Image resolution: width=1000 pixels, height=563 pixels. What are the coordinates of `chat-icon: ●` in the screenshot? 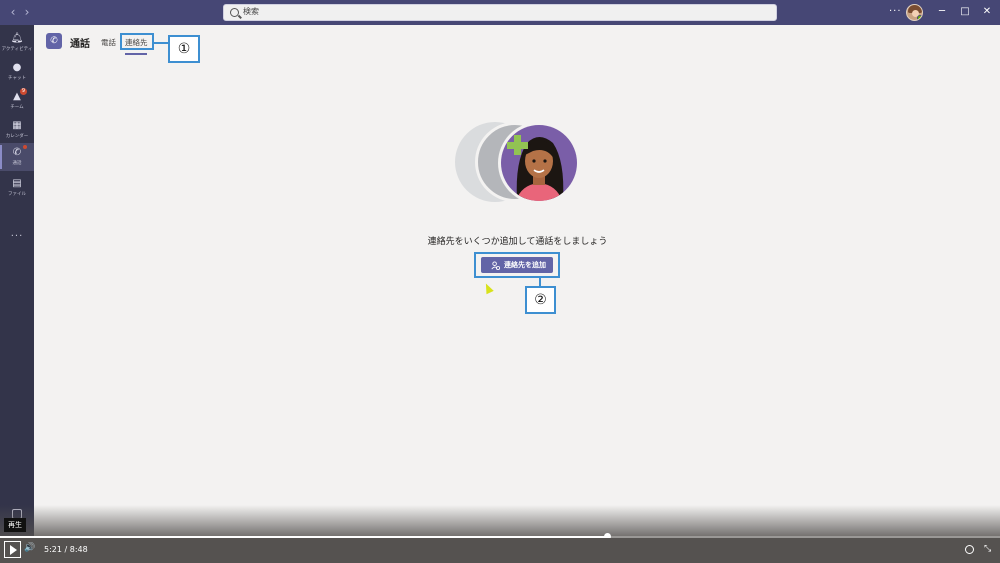 It's located at (17, 67).